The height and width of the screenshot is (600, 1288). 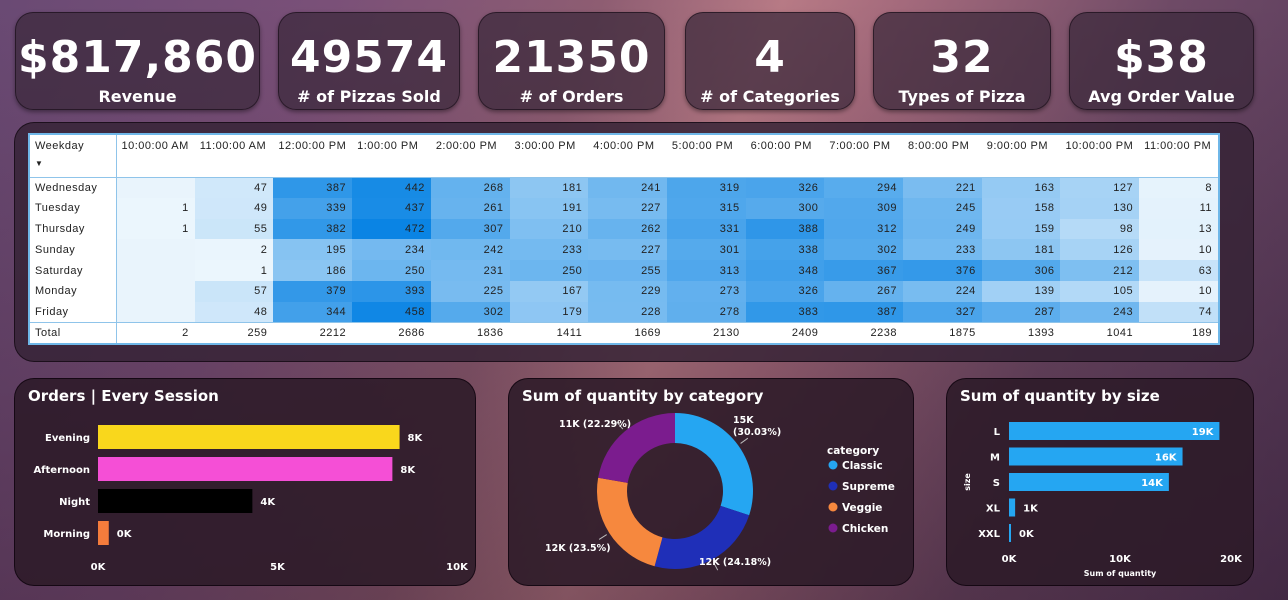 What do you see at coordinates (1100, 229) in the screenshot?
I see `matrix-cell: 98` at bounding box center [1100, 229].